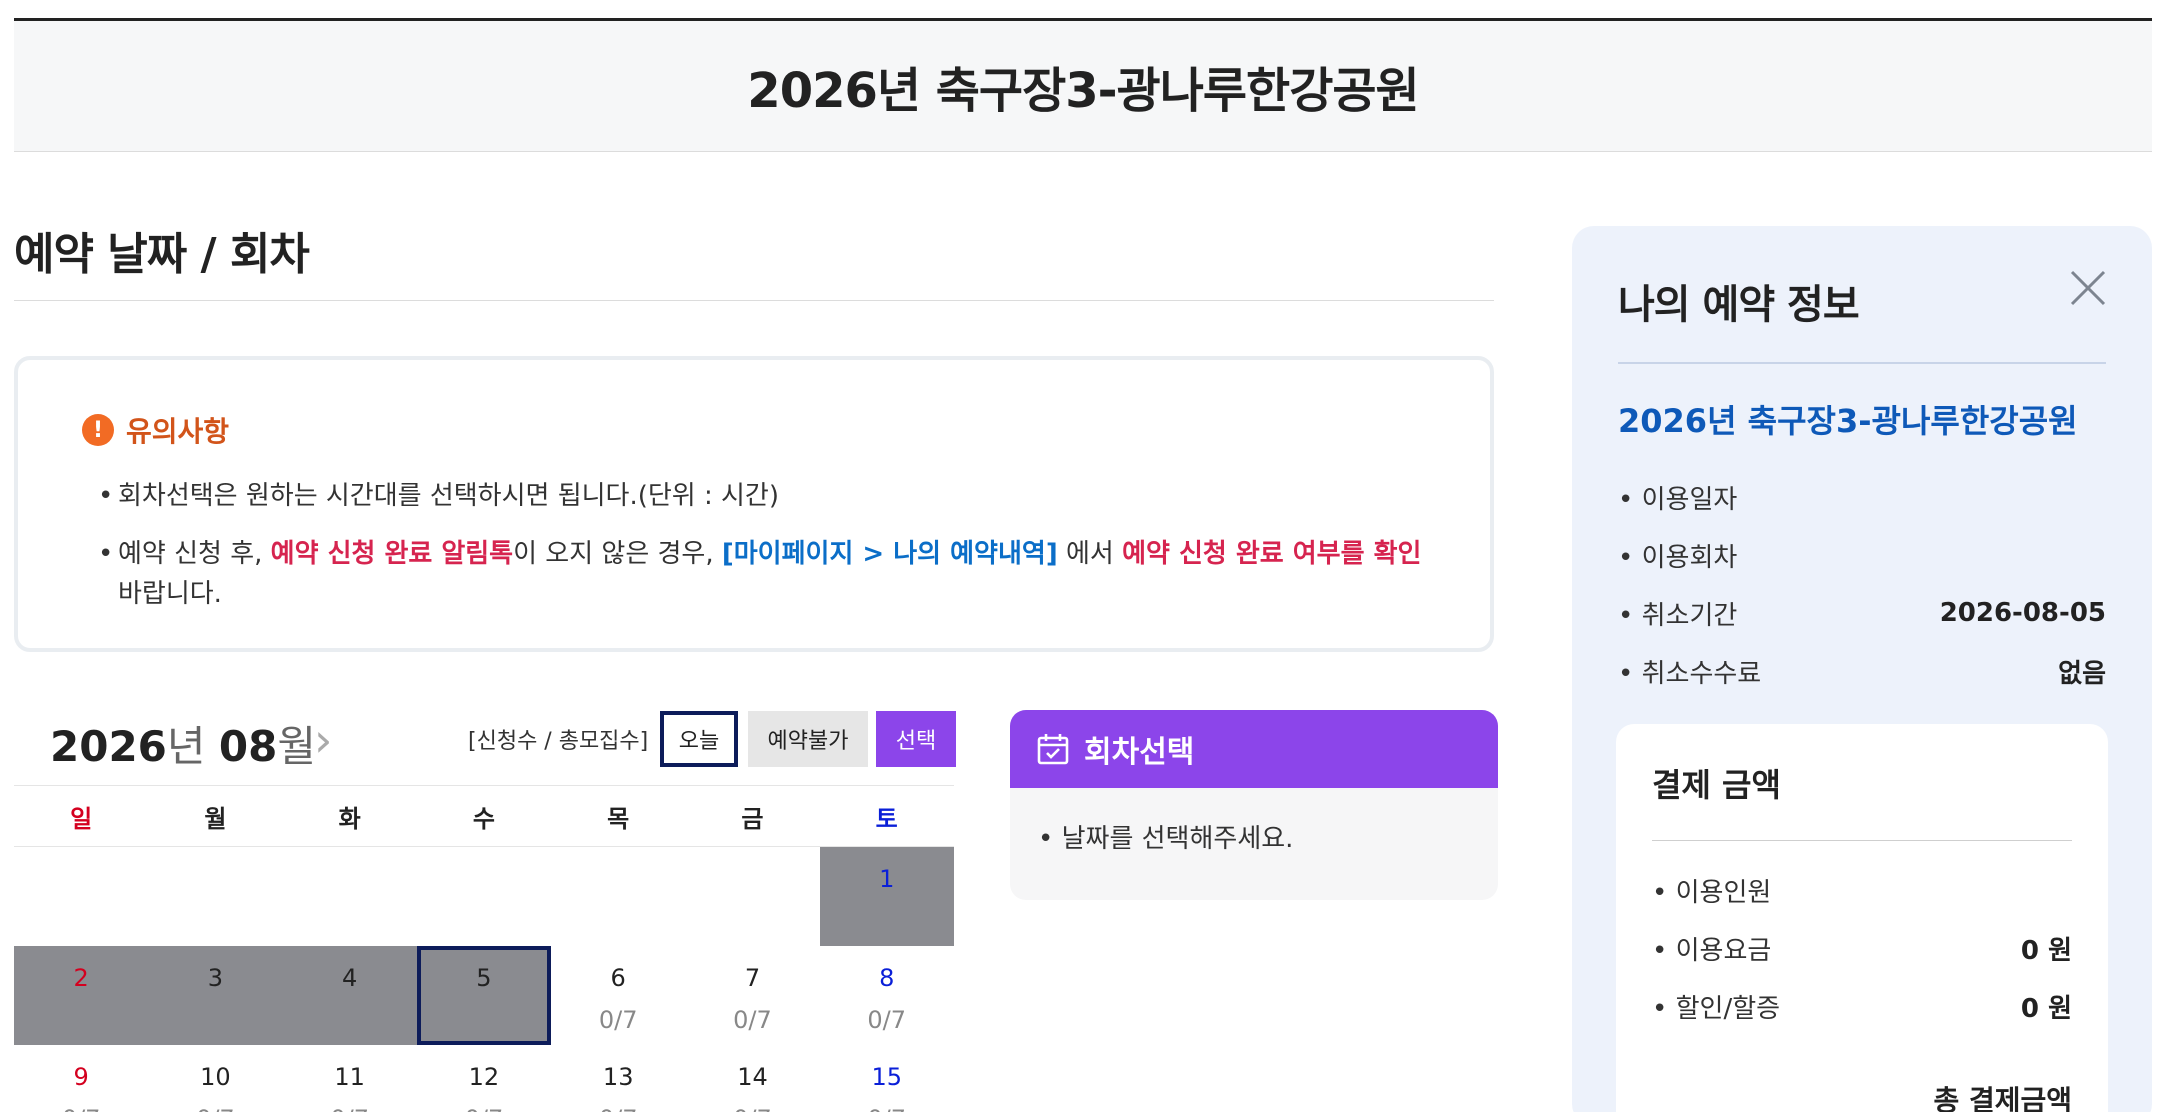 The image size is (2166, 1112). What do you see at coordinates (887, 879) in the screenshot?
I see `calendar-day-number: 1` at bounding box center [887, 879].